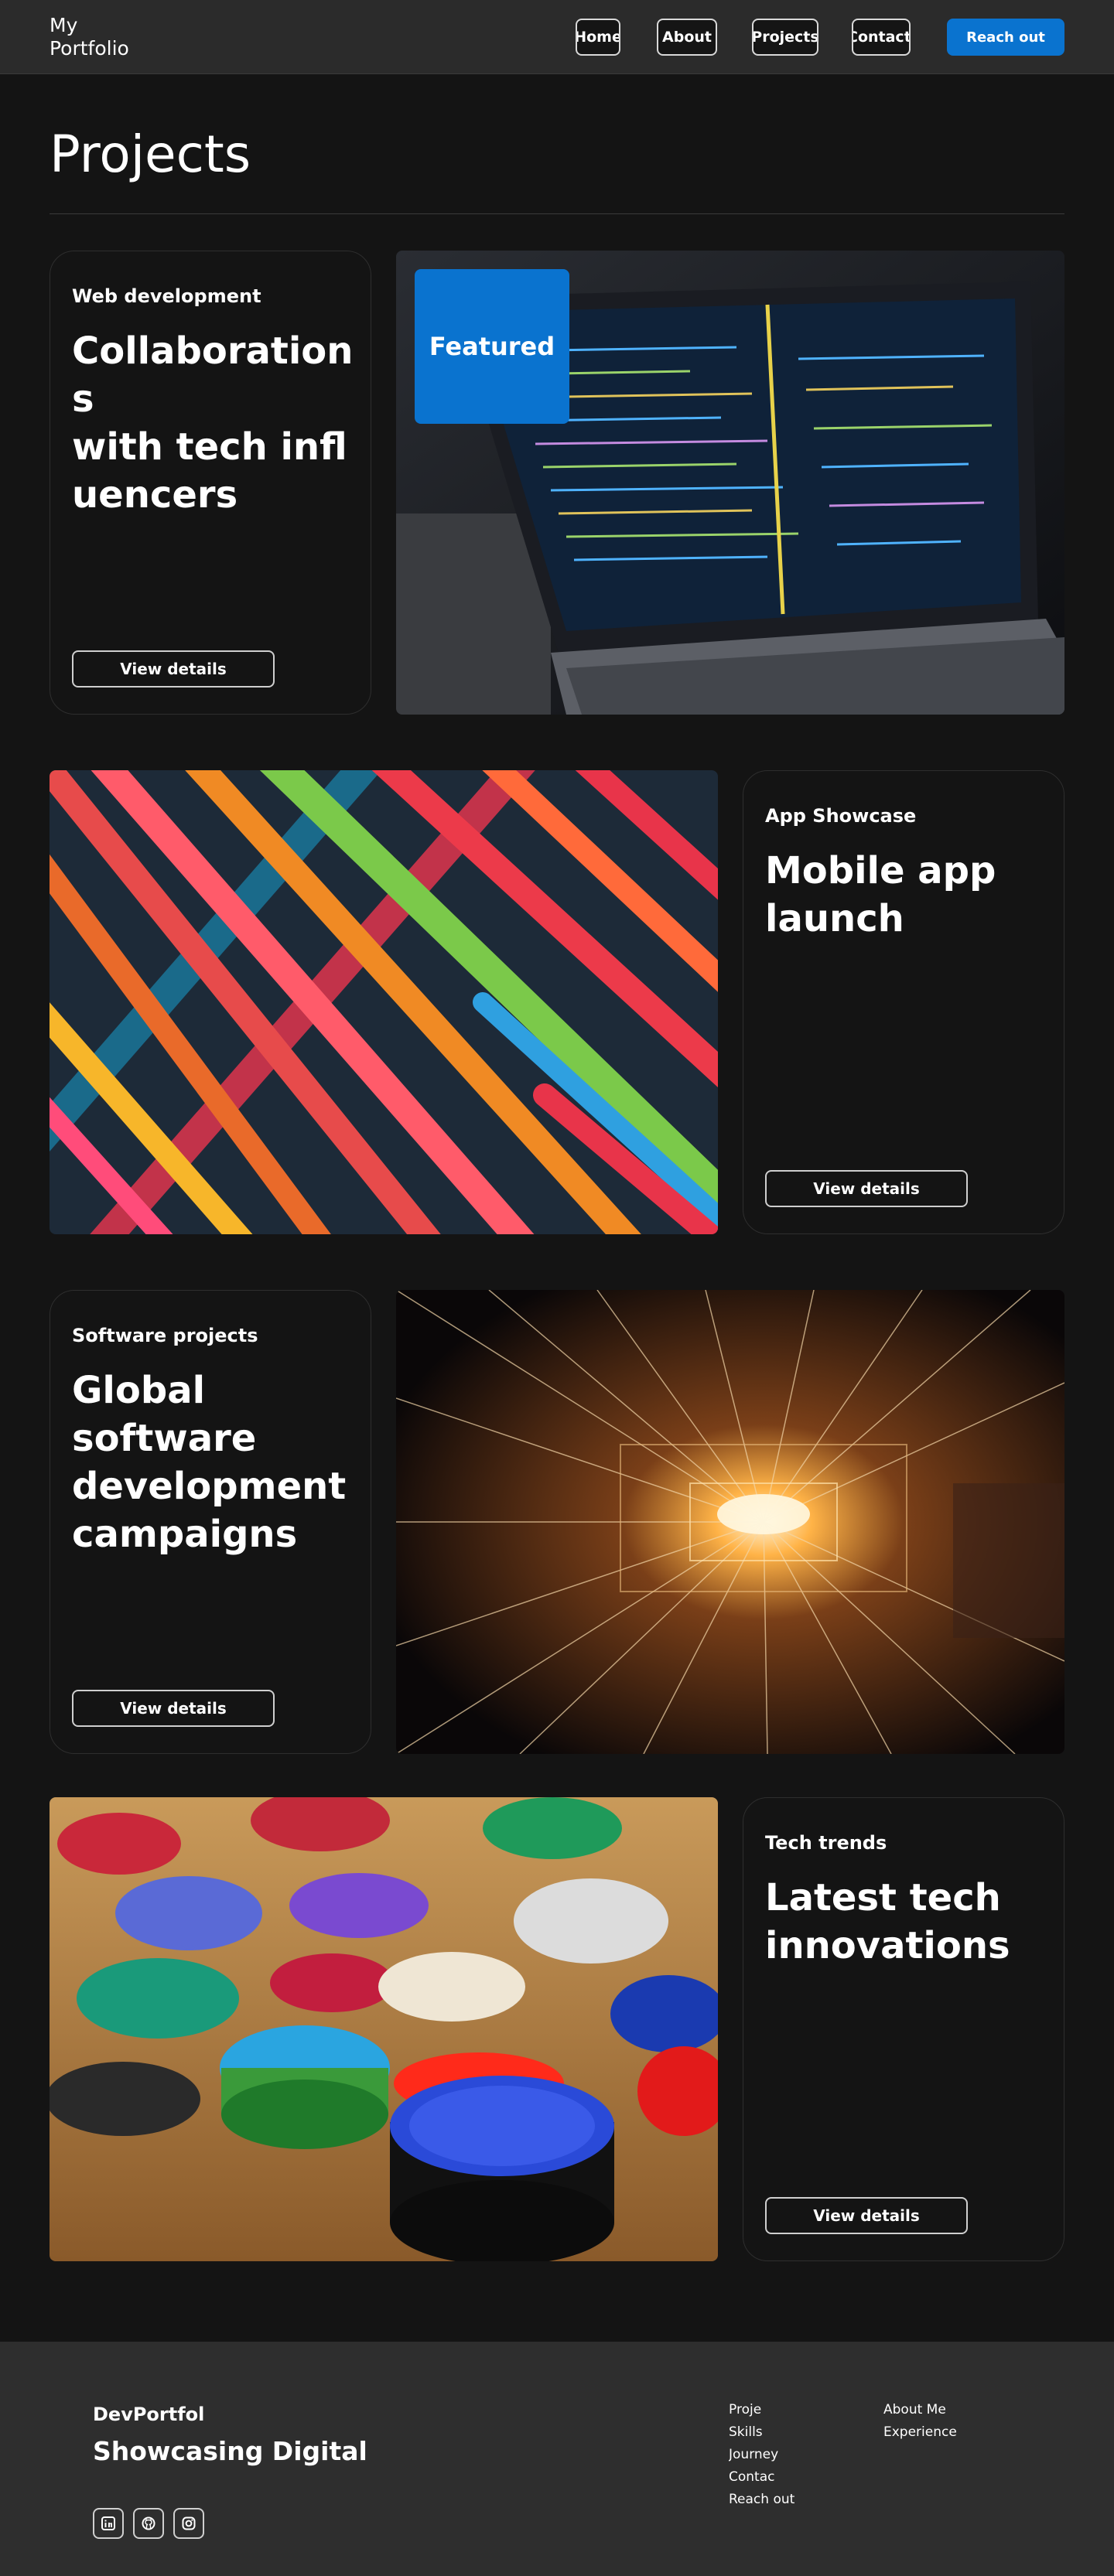 The image size is (1114, 2576). I want to click on card-title: Collaborations with tech influencers, so click(213, 423).